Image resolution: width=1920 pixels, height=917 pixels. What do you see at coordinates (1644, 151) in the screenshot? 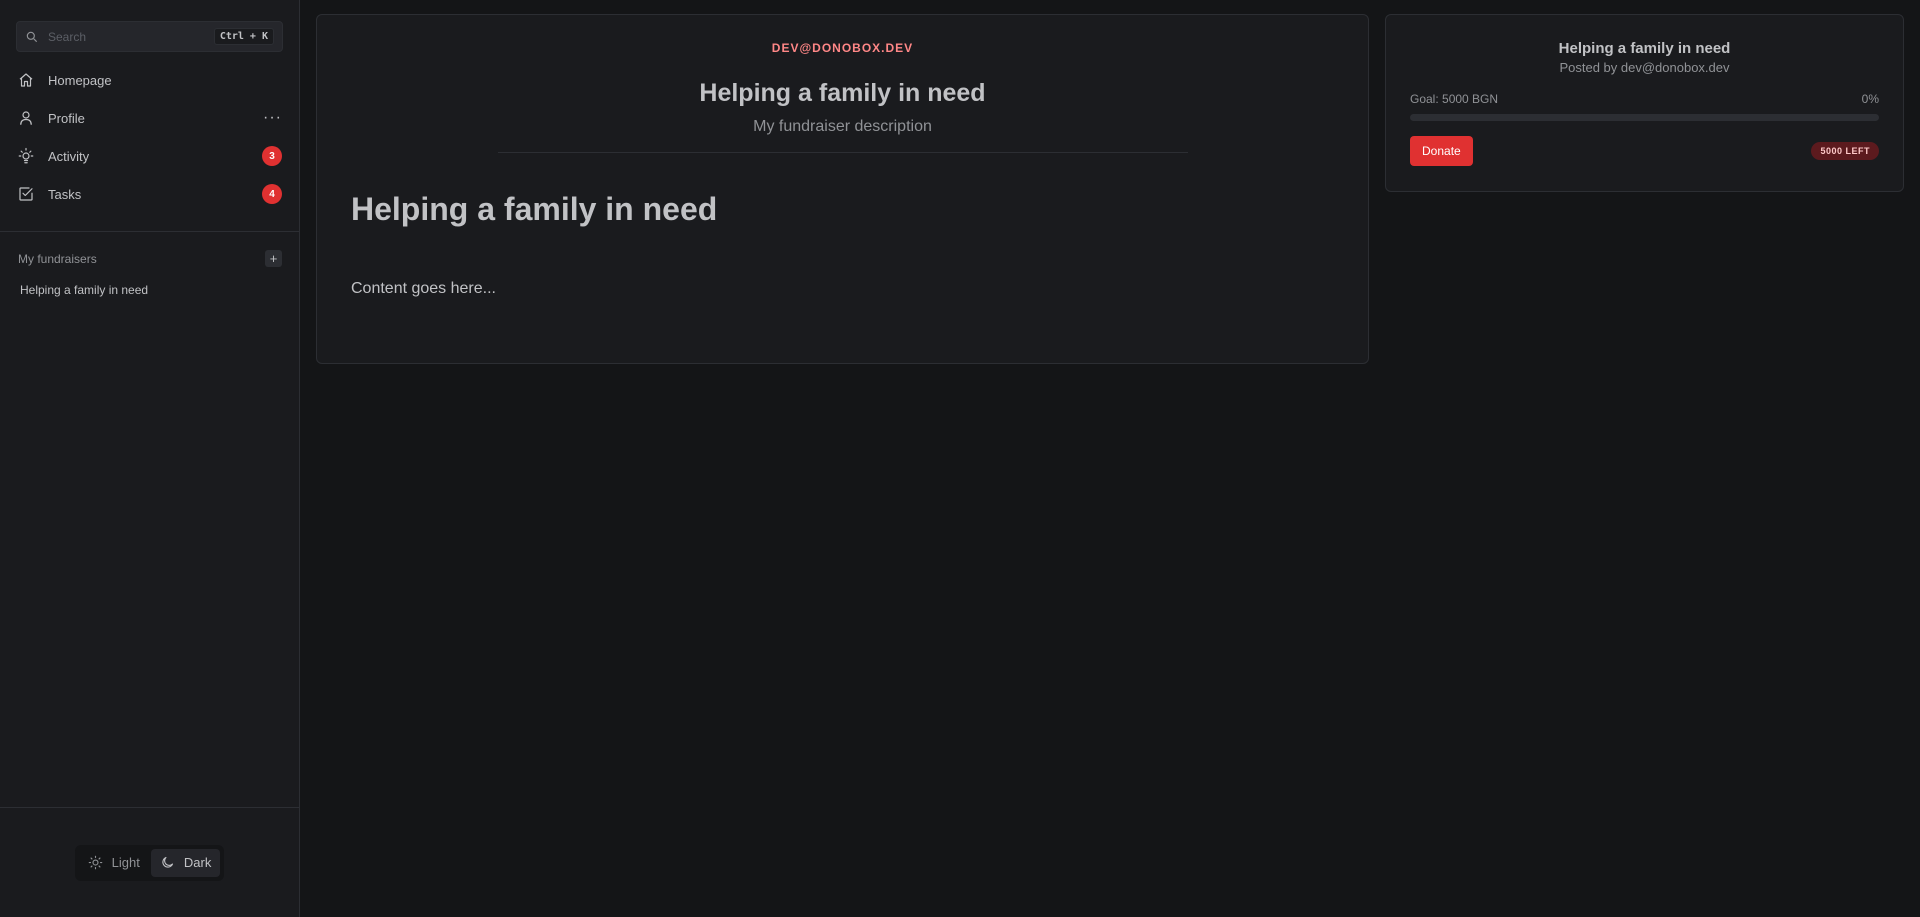
I see `donation-actions: Donate 5000 LEFT` at bounding box center [1644, 151].